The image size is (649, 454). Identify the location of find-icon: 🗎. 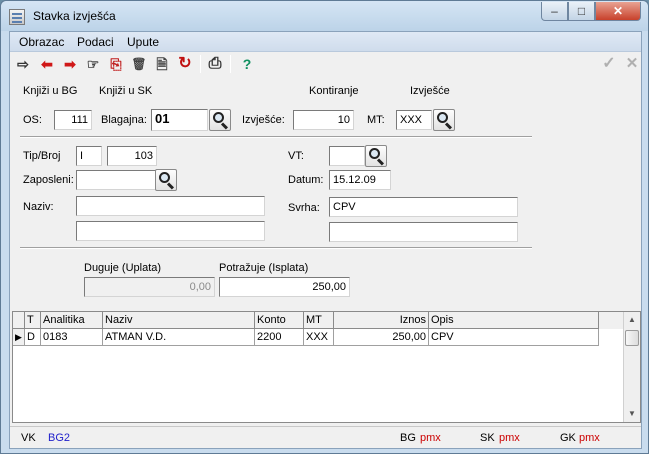
(162, 64).